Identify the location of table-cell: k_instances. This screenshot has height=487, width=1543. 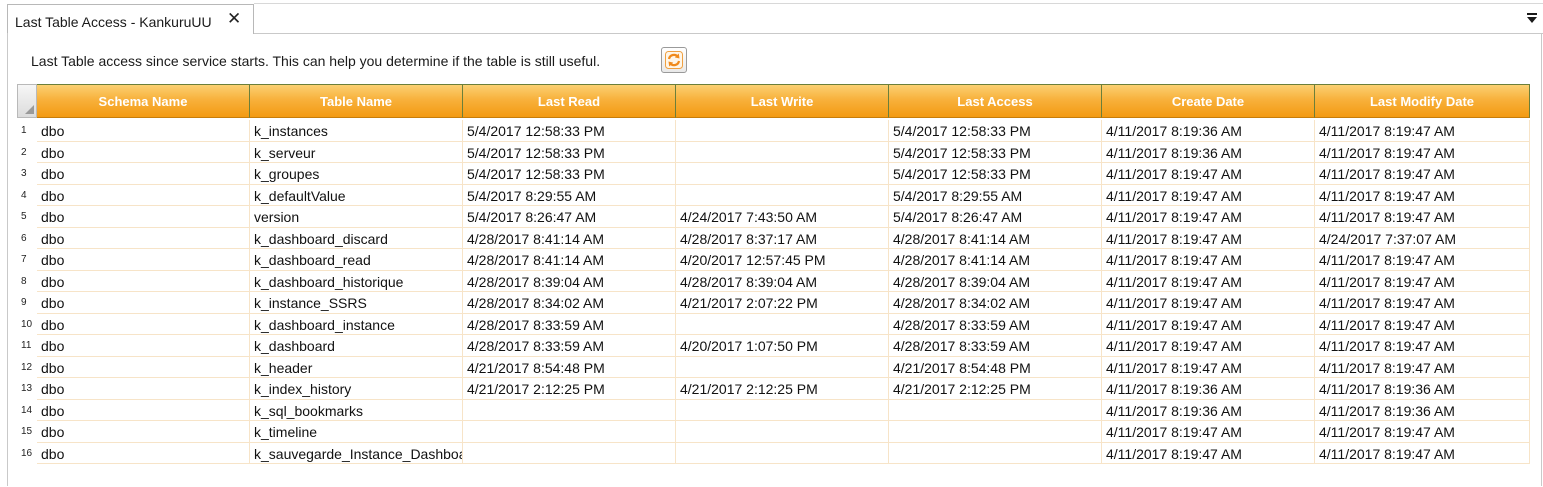
(356, 131).